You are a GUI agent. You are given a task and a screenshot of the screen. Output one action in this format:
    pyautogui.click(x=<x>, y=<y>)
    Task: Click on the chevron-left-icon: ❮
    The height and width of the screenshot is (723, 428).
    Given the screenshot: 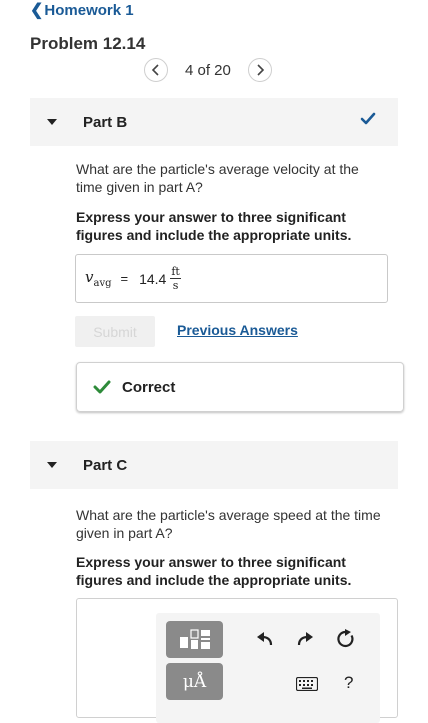 What is the action you would take?
    pyautogui.click(x=37, y=10)
    